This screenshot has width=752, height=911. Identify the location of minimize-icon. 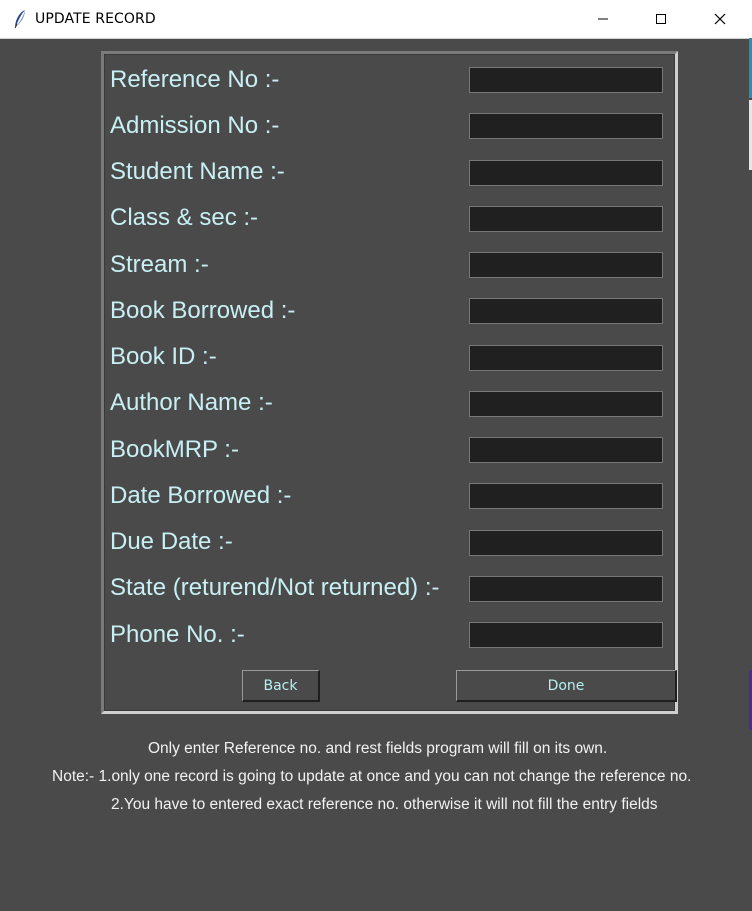
(603, 19).